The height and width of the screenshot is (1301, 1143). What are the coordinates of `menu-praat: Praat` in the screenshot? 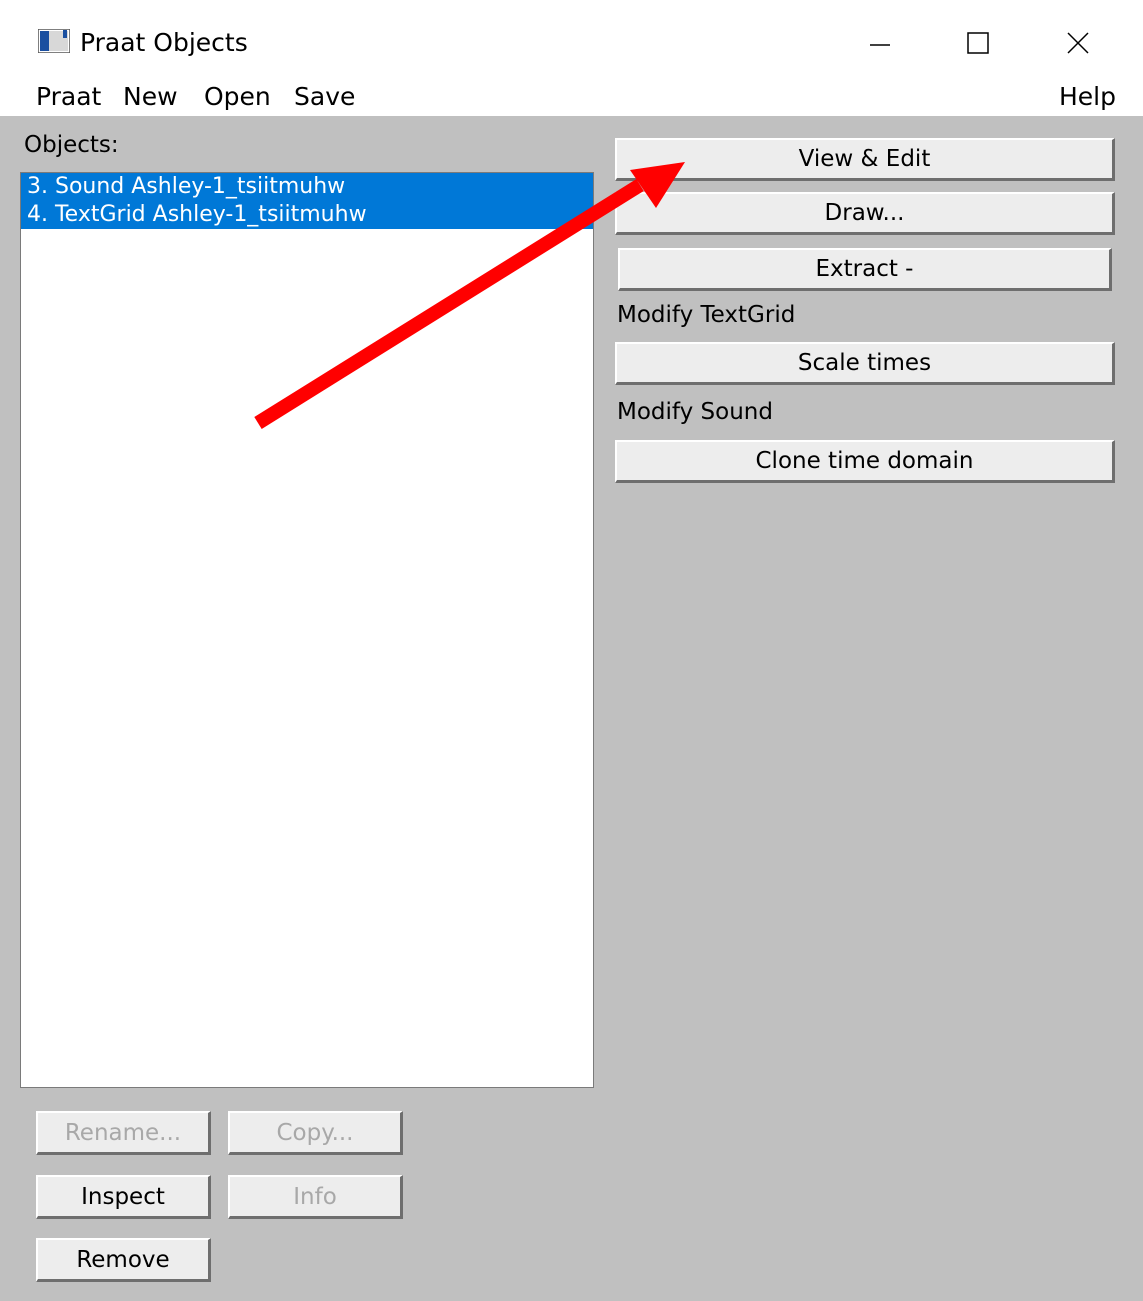 It's located at (68, 97).